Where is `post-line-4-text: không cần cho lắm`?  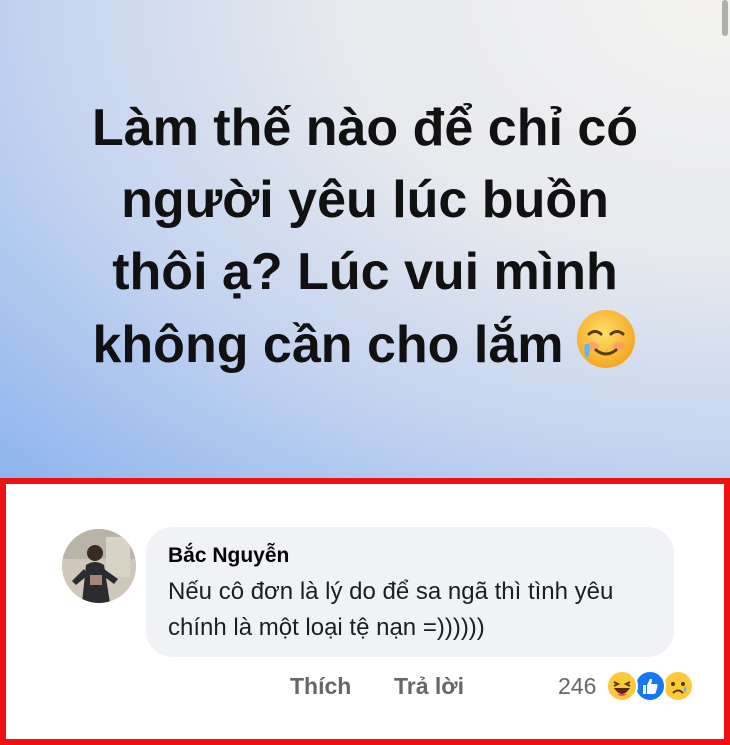 post-line-4-text: không cần cho lắm is located at coordinates (328, 345).